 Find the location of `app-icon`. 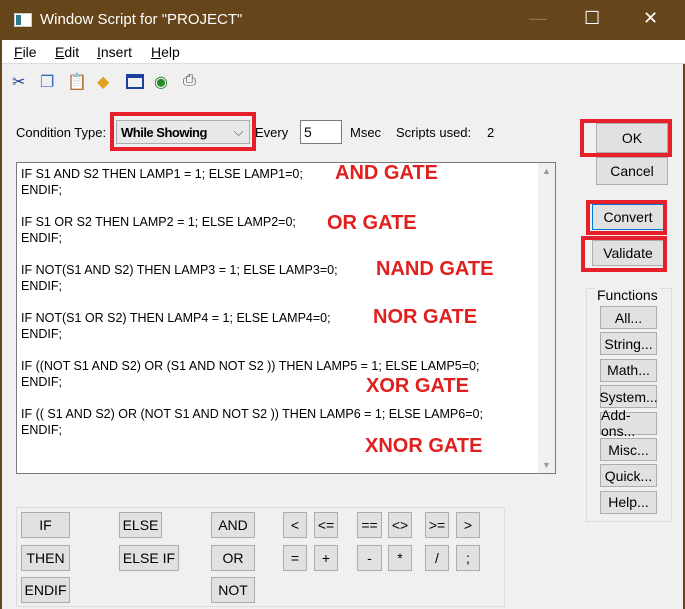

app-icon is located at coordinates (23, 20).